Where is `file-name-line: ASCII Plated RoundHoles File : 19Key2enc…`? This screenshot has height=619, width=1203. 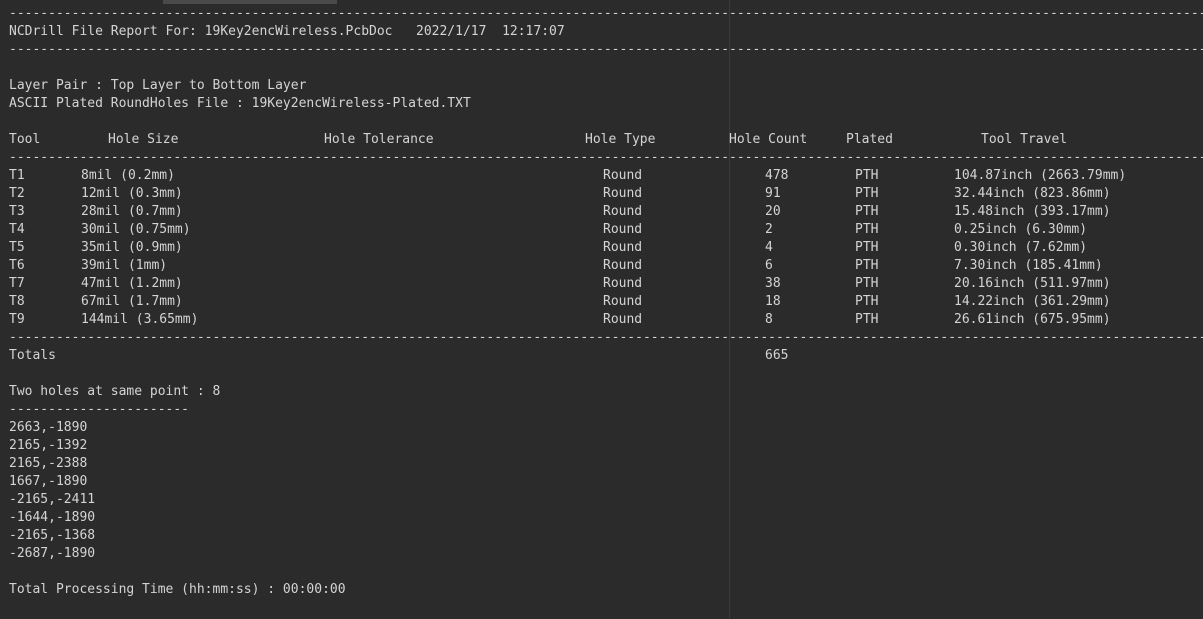
file-name-line: ASCII Plated RoundHoles File : 19Key2enc… is located at coordinates (240, 103).